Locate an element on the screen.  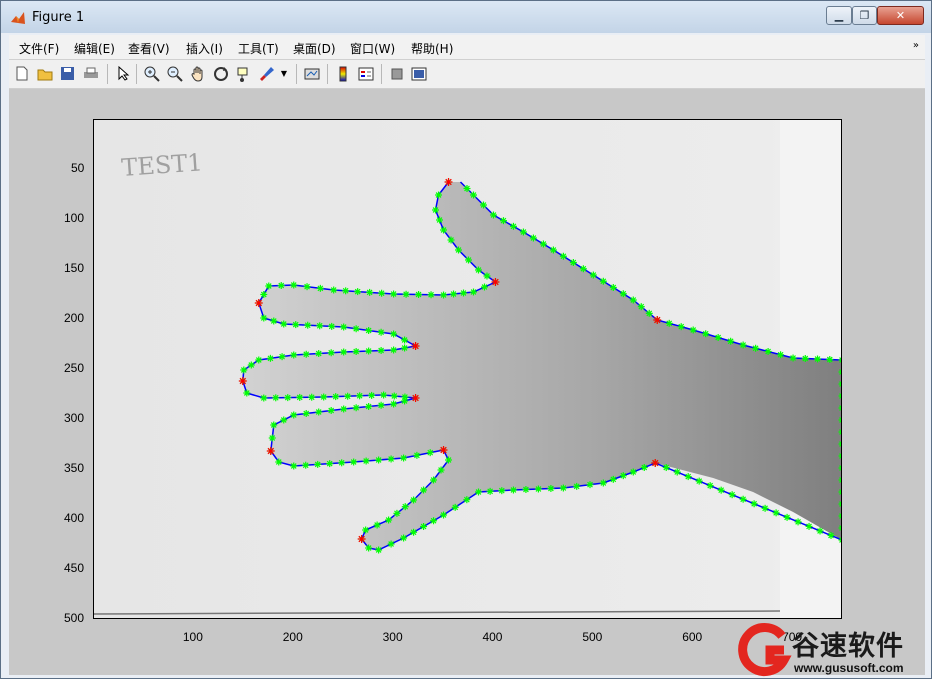
y-tick-label: 200 is located at coordinates (74, 318).